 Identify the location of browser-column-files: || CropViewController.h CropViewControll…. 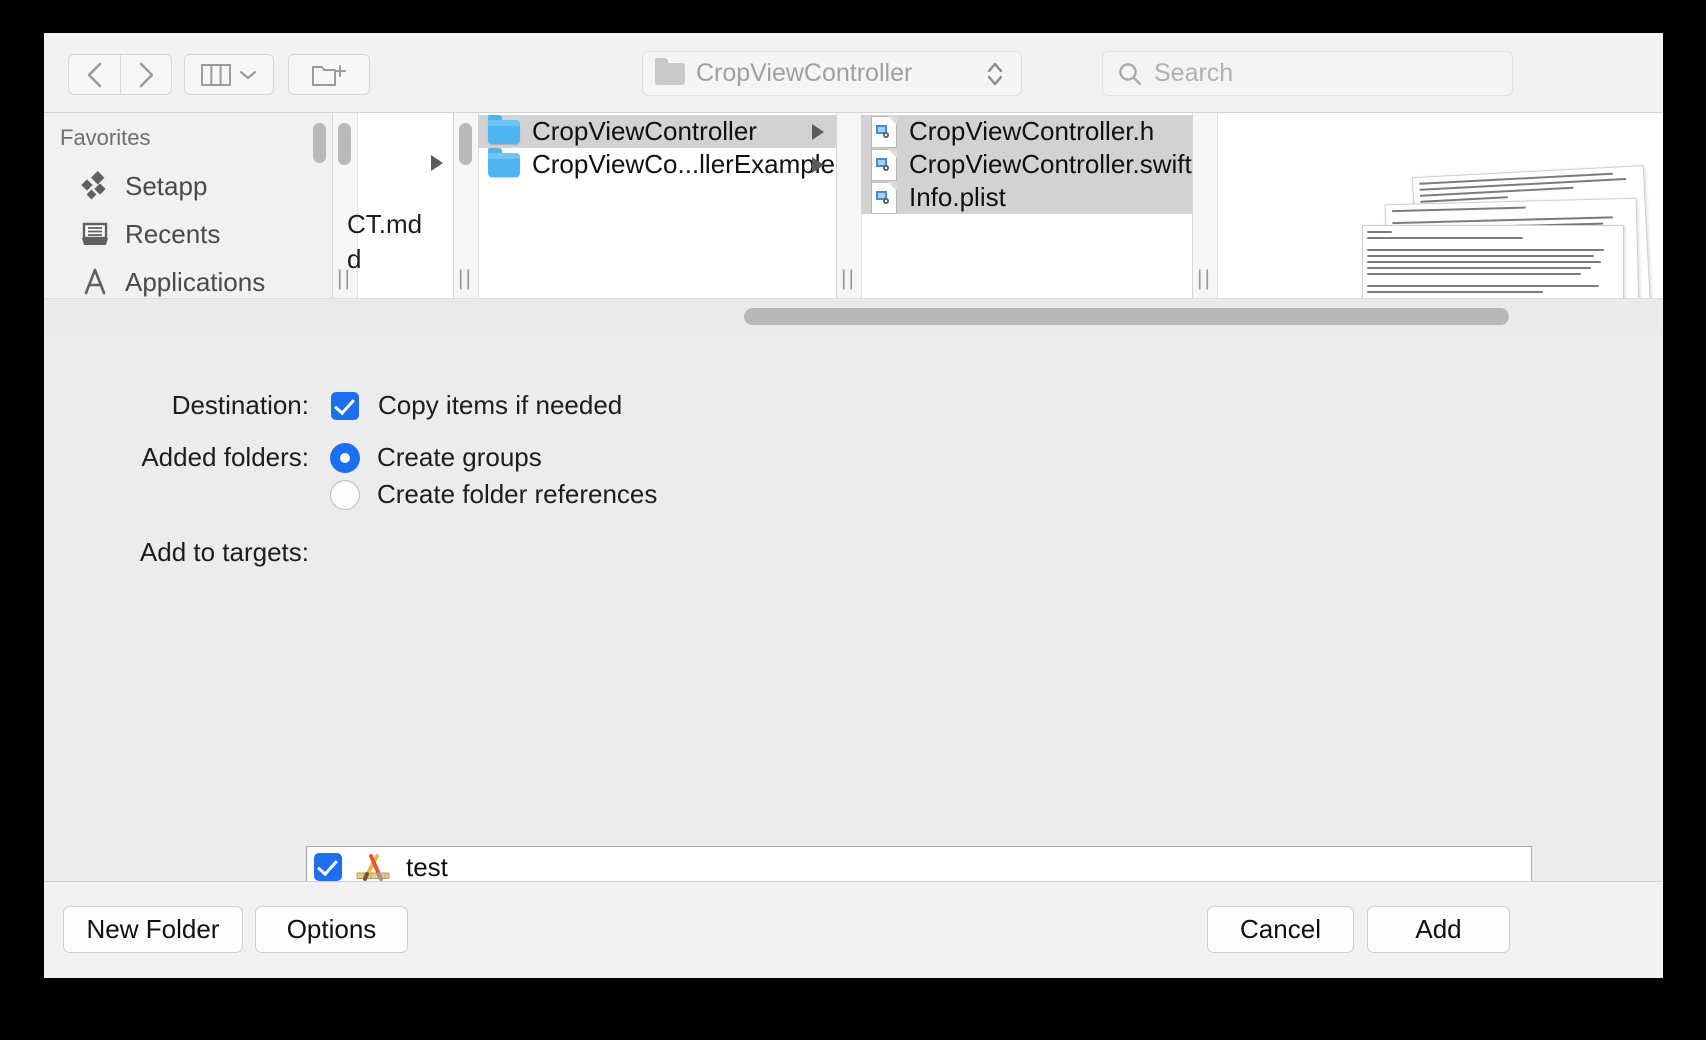
(1014, 205).